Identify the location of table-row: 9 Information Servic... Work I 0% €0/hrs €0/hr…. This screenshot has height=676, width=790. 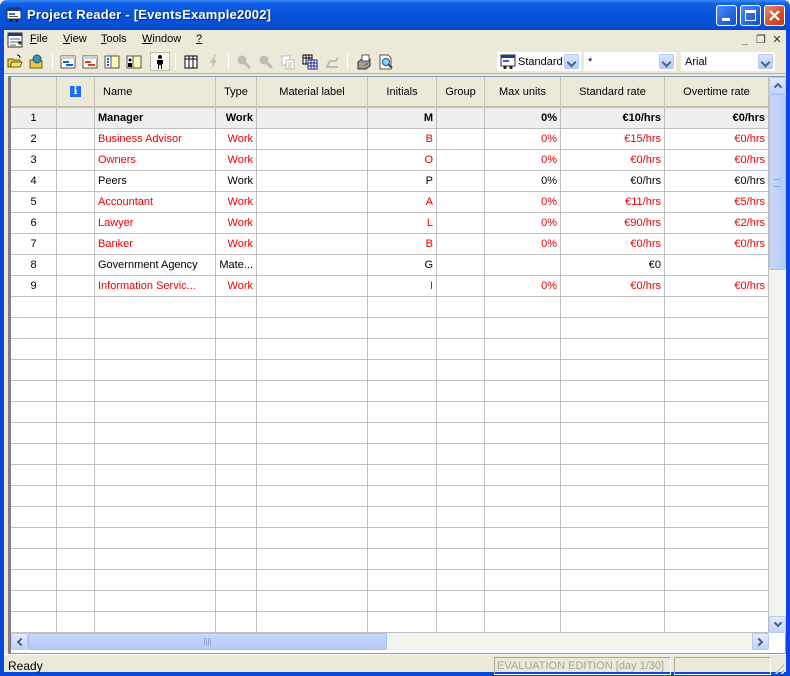
(390, 286).